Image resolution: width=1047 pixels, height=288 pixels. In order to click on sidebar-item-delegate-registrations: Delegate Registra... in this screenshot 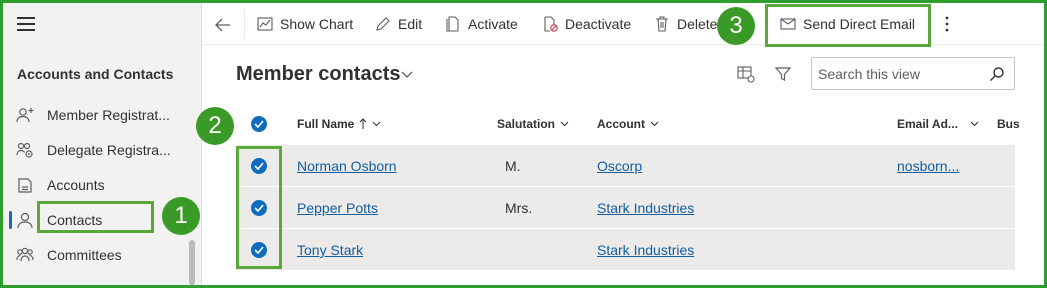, I will do `click(97, 150)`.